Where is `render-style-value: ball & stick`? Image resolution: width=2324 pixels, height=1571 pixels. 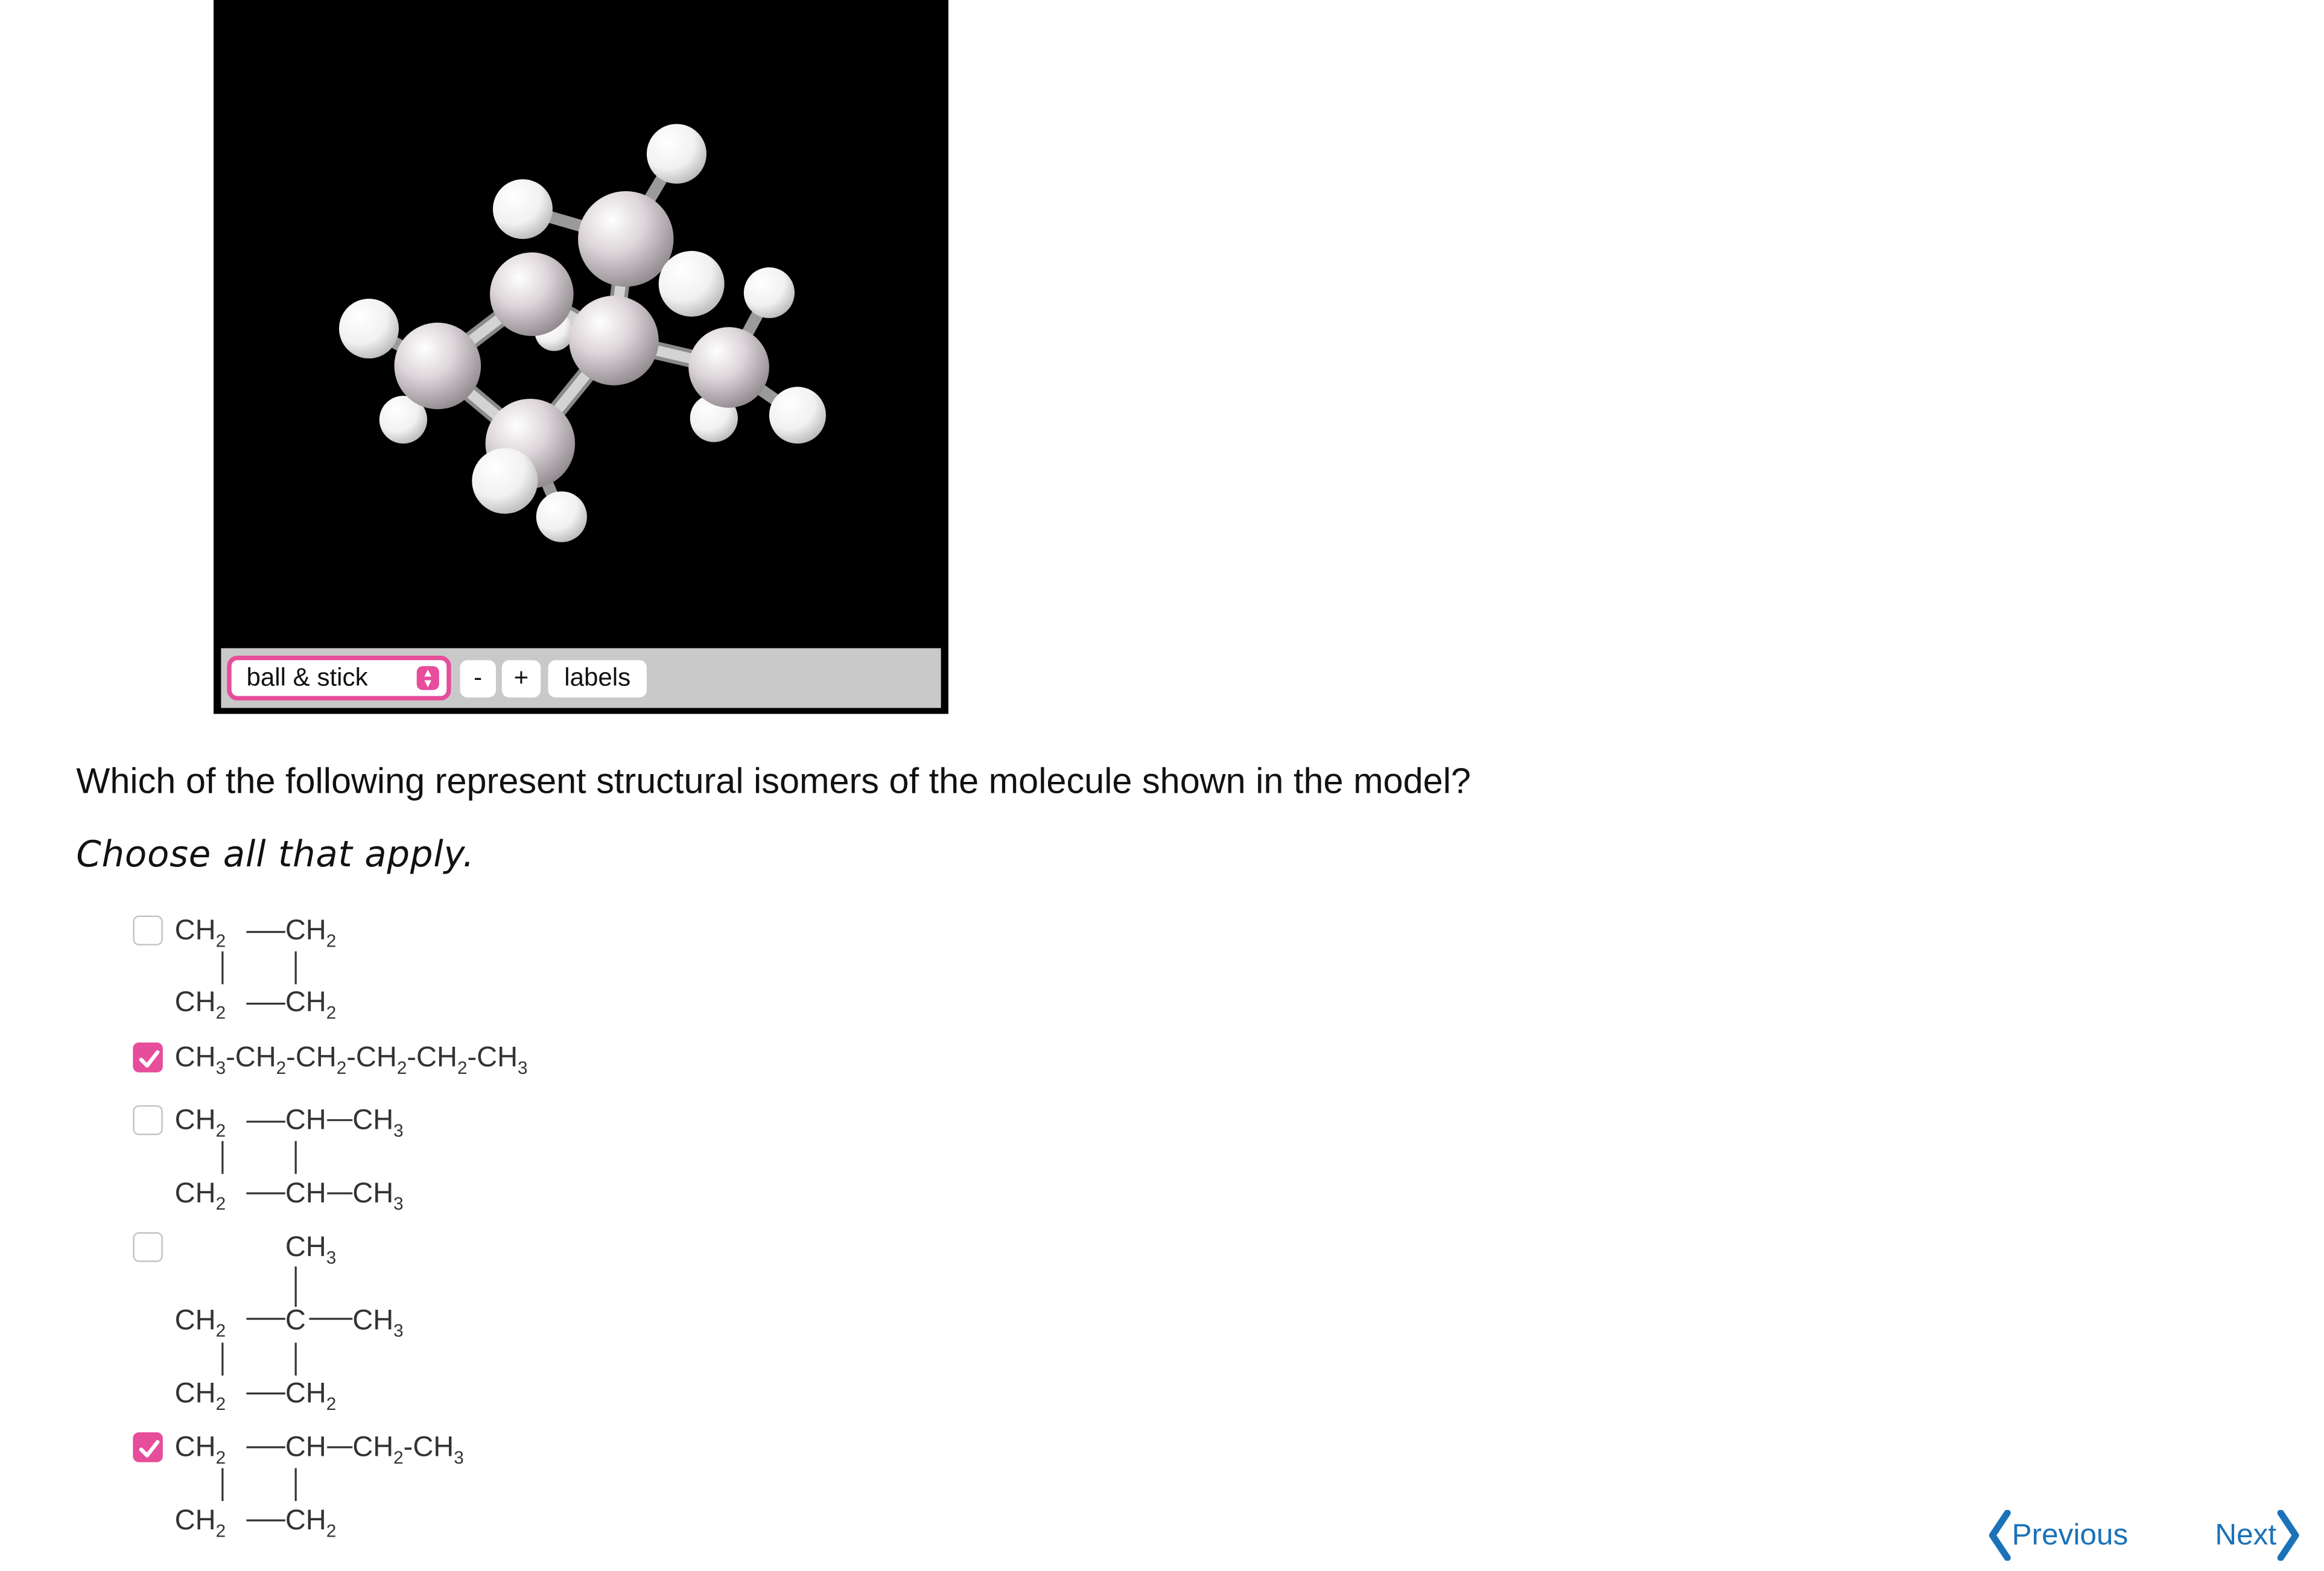 render-style-value: ball & stick is located at coordinates (307, 677).